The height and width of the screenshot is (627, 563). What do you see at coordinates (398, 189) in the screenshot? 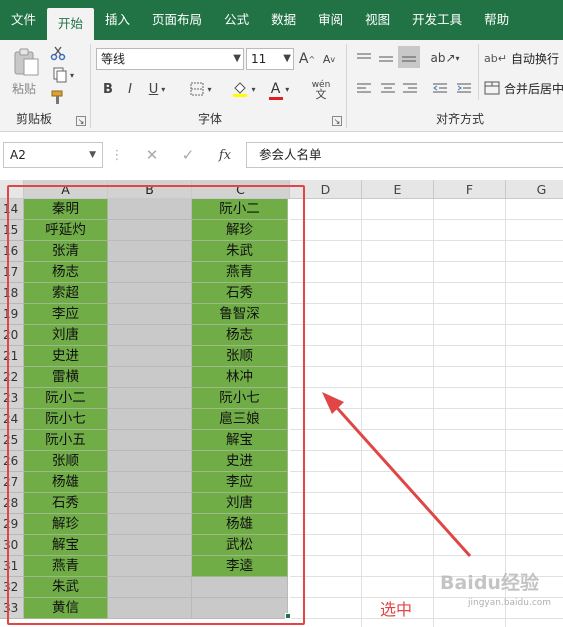
I see `column-header: E` at bounding box center [398, 189].